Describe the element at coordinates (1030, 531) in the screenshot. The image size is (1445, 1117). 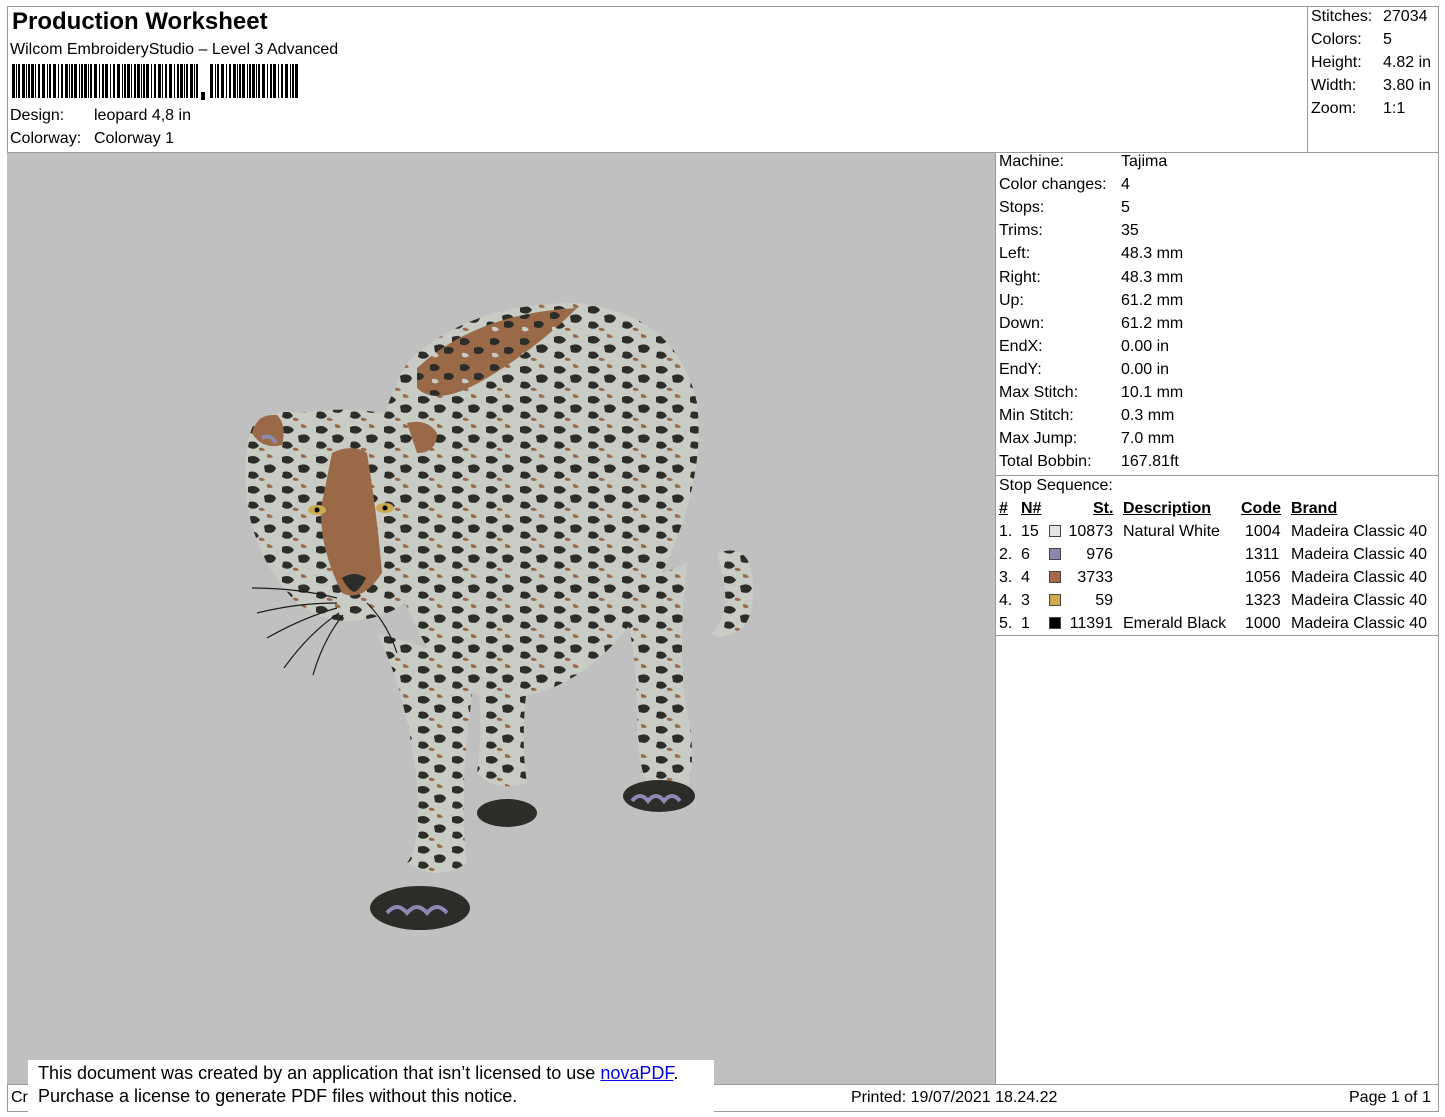
I see `seq-row-needle: 15` at that location.